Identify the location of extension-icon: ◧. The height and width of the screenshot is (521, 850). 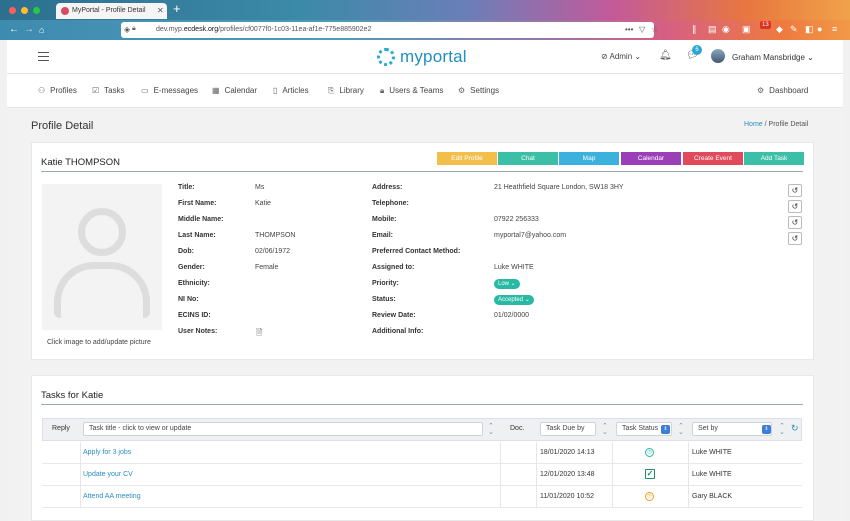
(809, 29).